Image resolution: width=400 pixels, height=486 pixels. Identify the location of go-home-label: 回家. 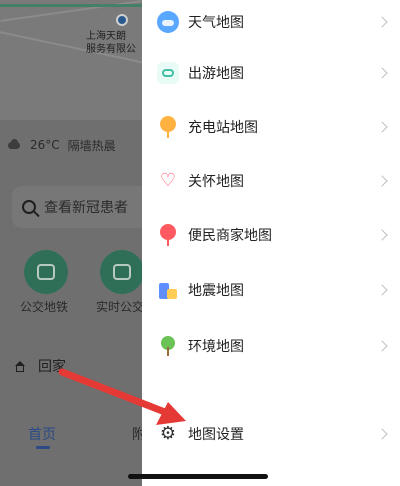
(52, 367).